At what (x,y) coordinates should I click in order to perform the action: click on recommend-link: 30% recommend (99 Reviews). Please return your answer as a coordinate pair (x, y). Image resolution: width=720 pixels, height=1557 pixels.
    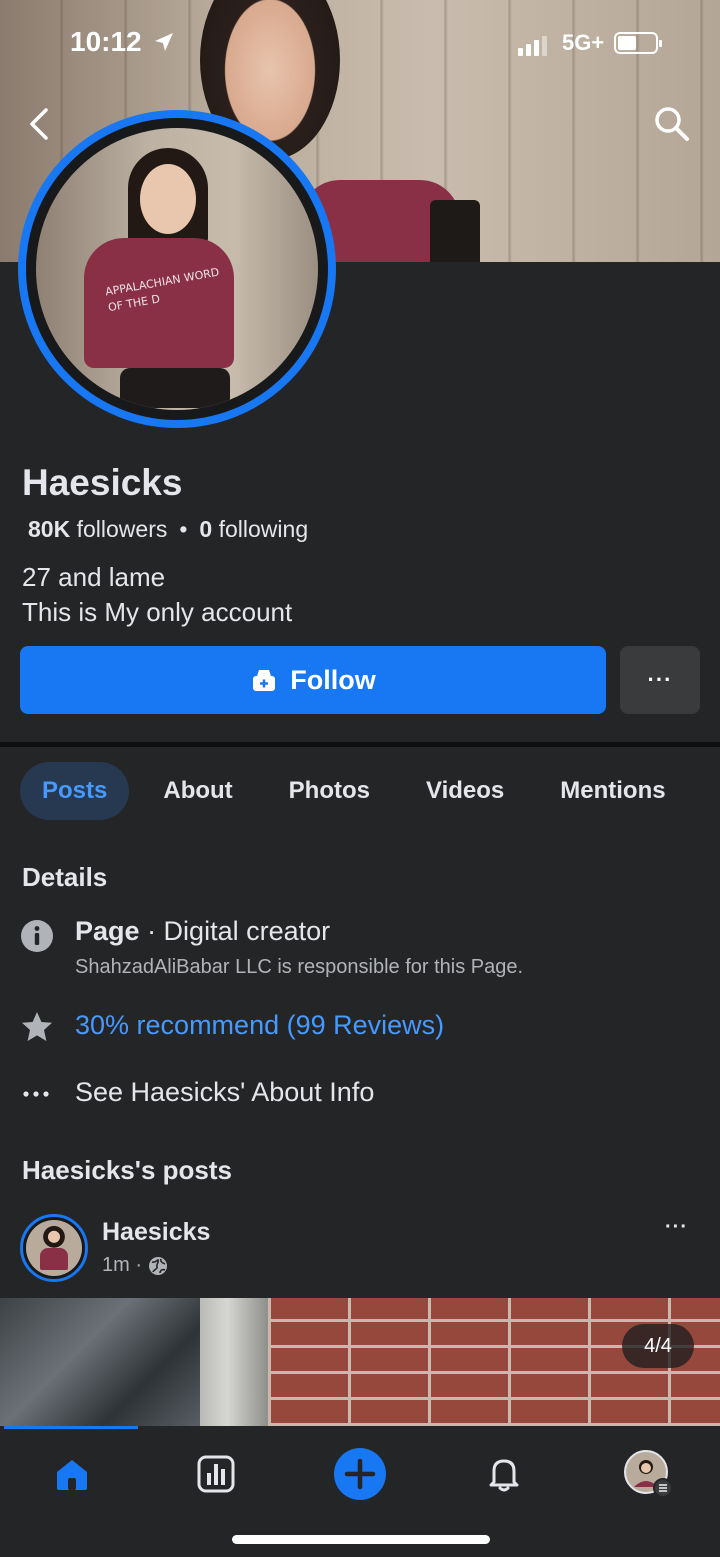
    Looking at the image, I should click on (259, 1025).